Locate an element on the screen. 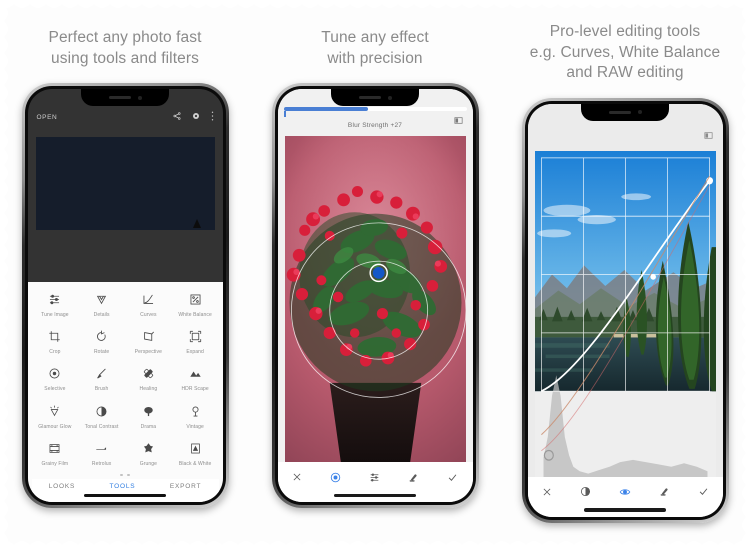 This screenshot has width=750, height=549. crop-icon is located at coordinates (54, 336).